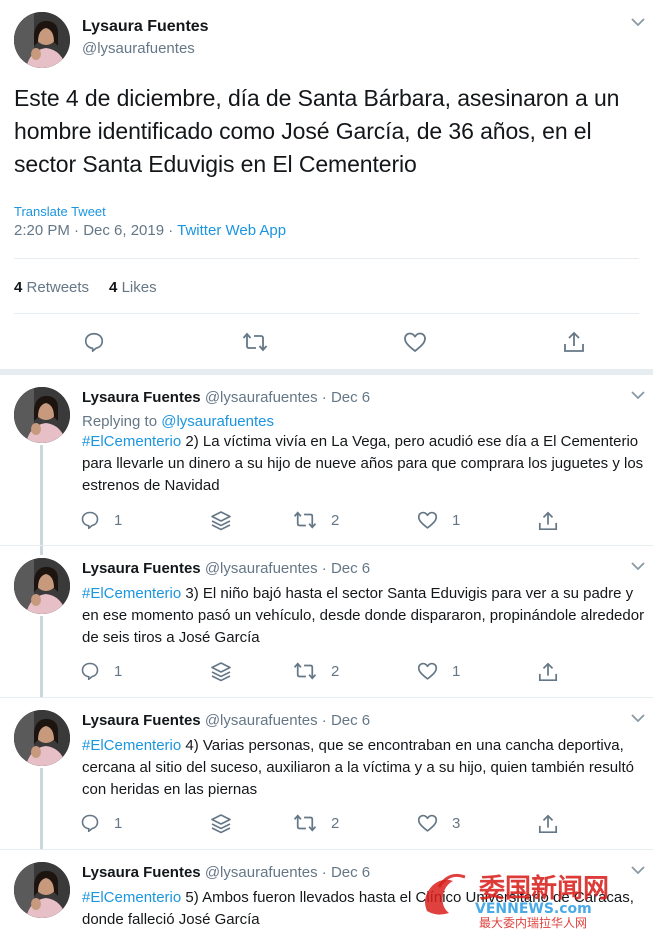 This screenshot has height=937, width=653. I want to click on like-count: 3, so click(456, 823).